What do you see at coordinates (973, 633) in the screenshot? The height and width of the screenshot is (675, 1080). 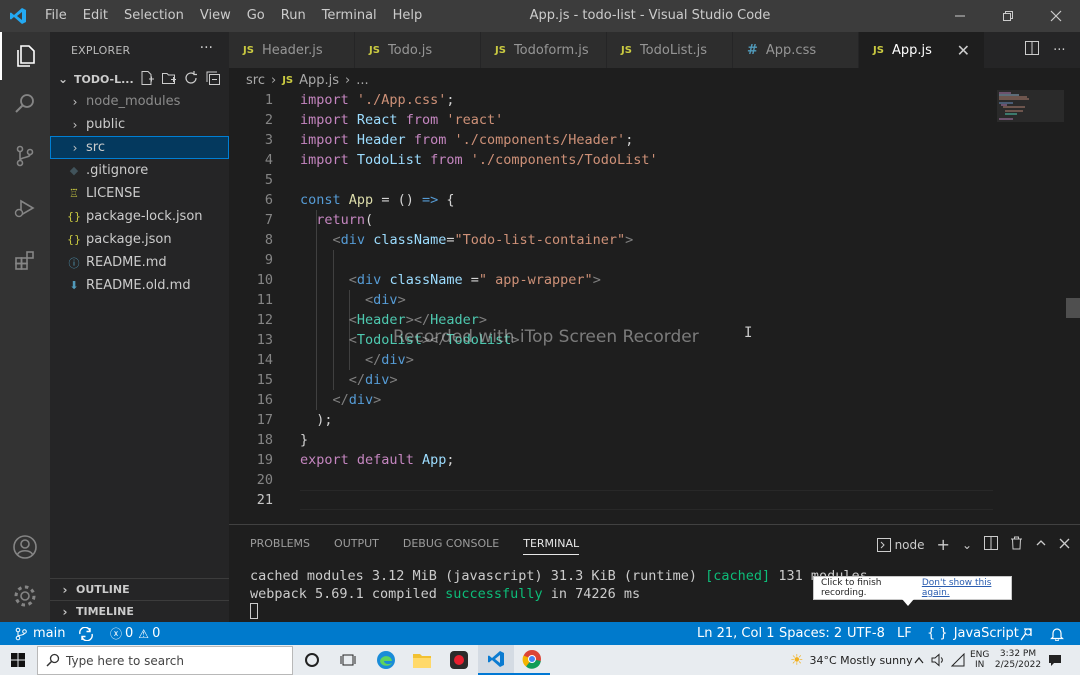 I see `language-mode: { } JavaScript` at bounding box center [973, 633].